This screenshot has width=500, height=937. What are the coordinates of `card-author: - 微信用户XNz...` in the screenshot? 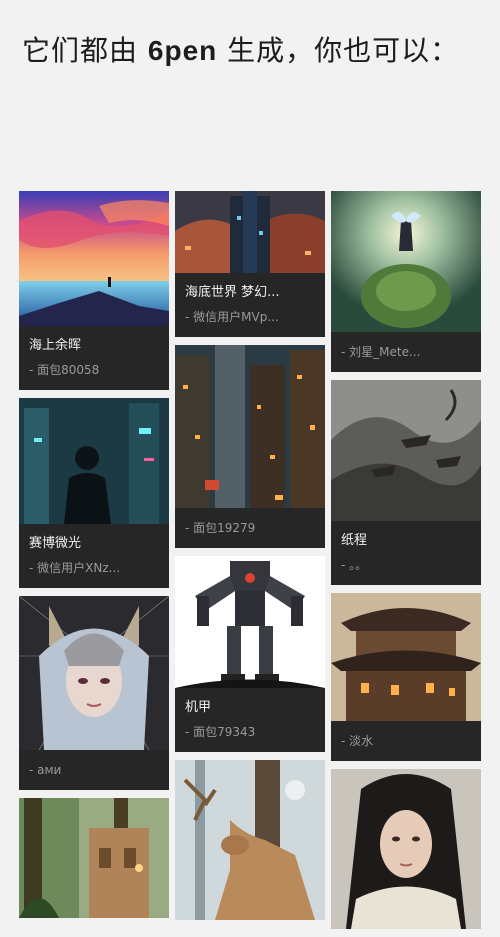 It's located at (75, 568).